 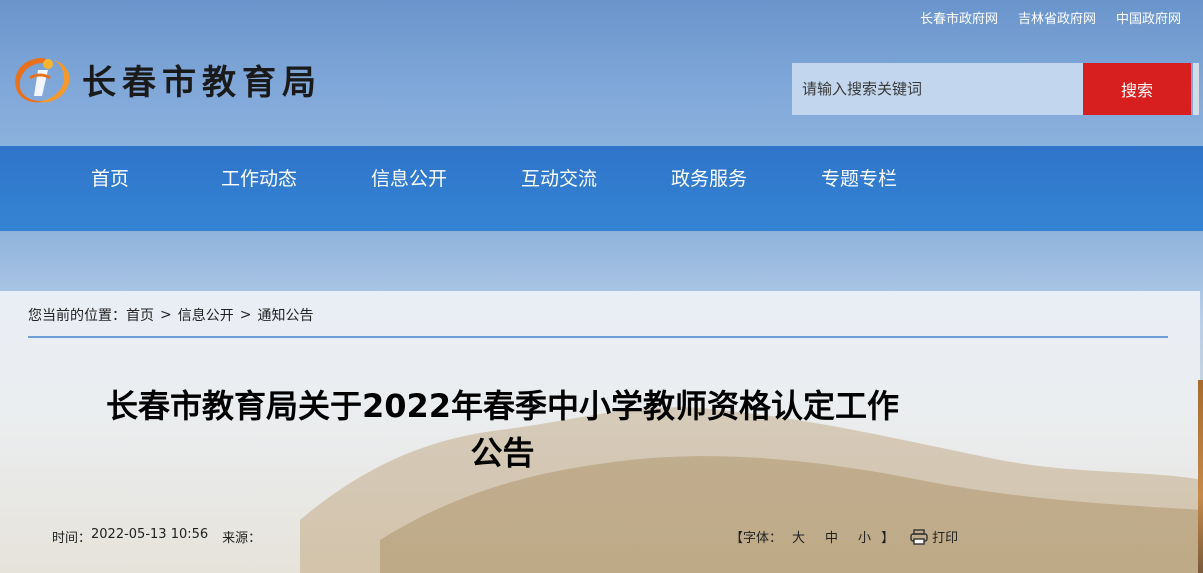 I want to click on breadcrumb-divider, so click(x=598, y=337).